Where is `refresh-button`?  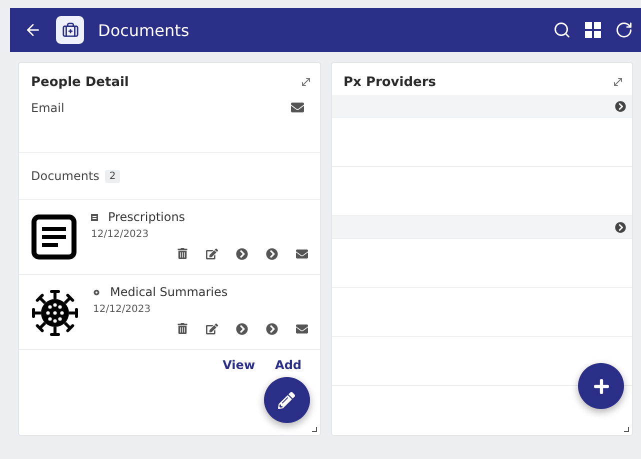 refresh-button is located at coordinates (624, 30).